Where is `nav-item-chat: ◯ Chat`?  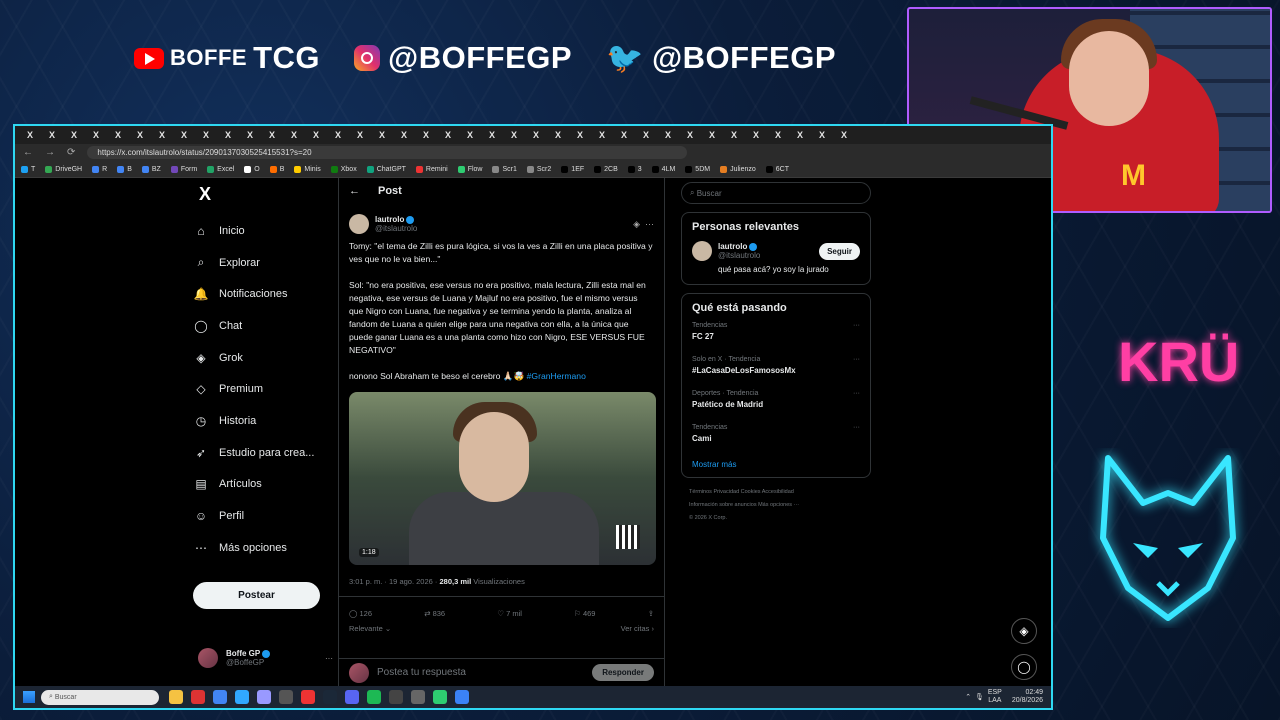 nav-item-chat: ◯ Chat is located at coordinates (268, 326).